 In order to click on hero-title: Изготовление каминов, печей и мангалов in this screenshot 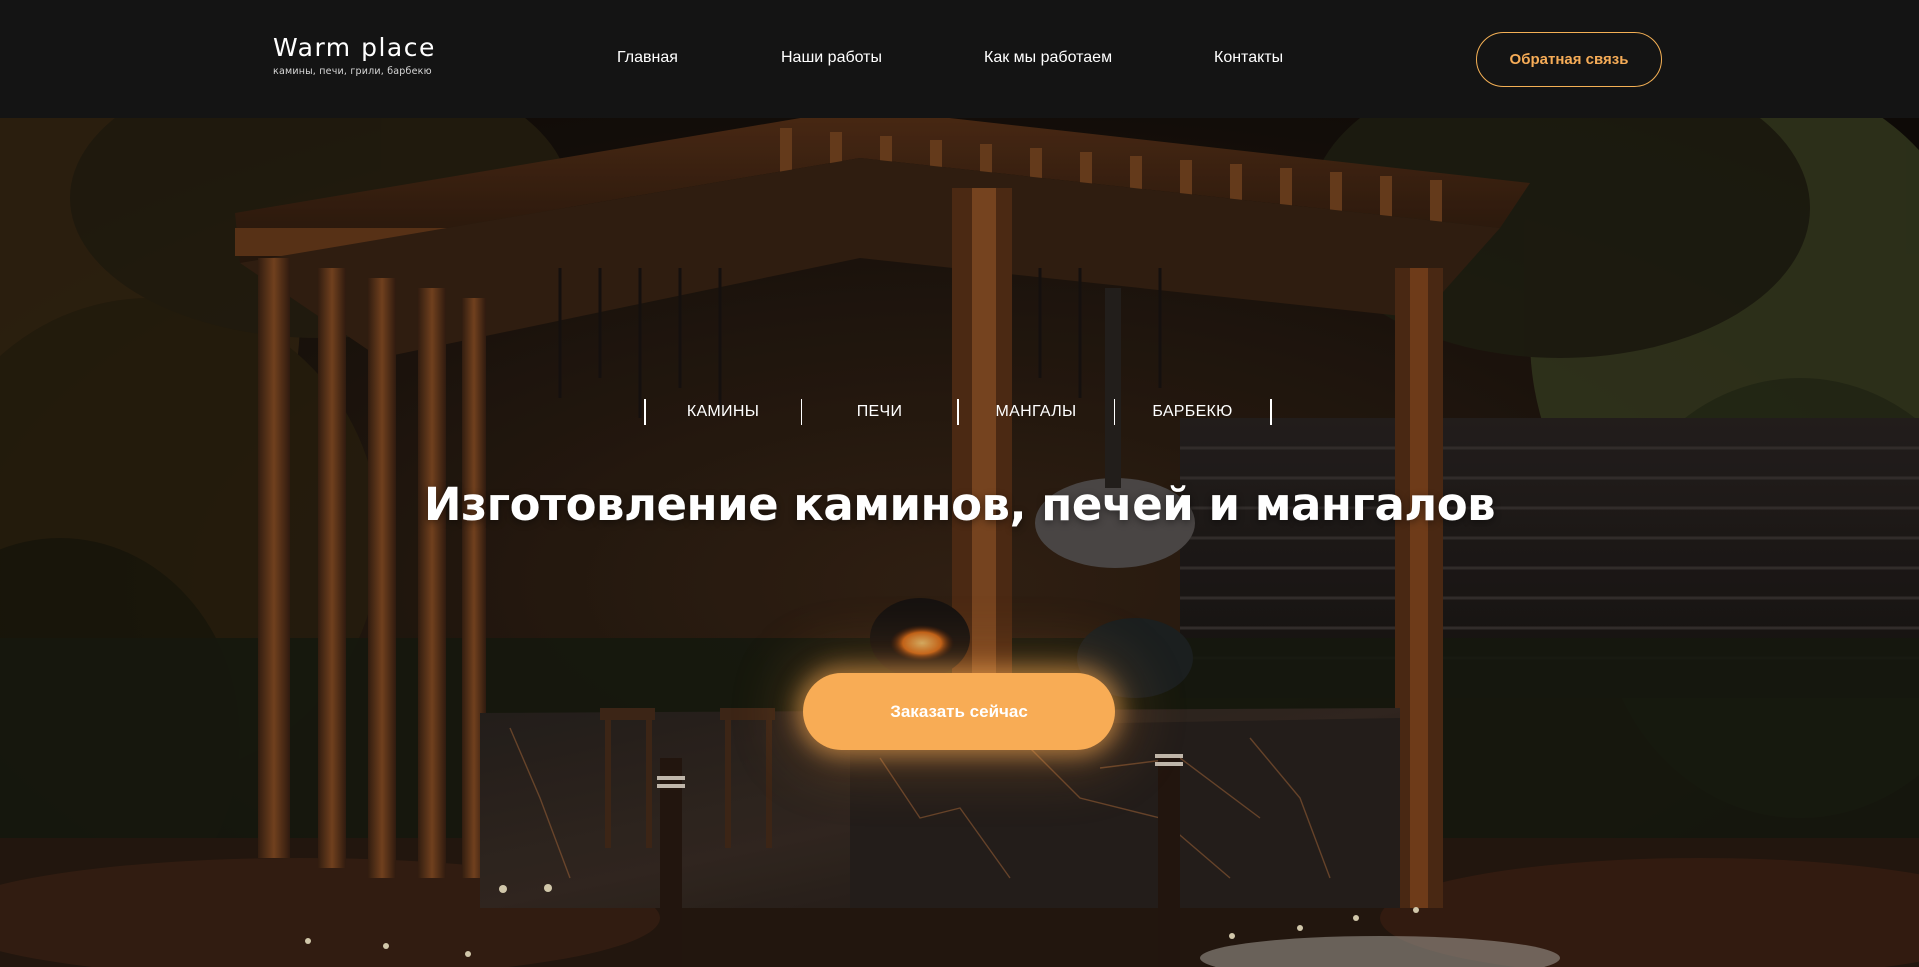, I will do `click(959, 504)`.